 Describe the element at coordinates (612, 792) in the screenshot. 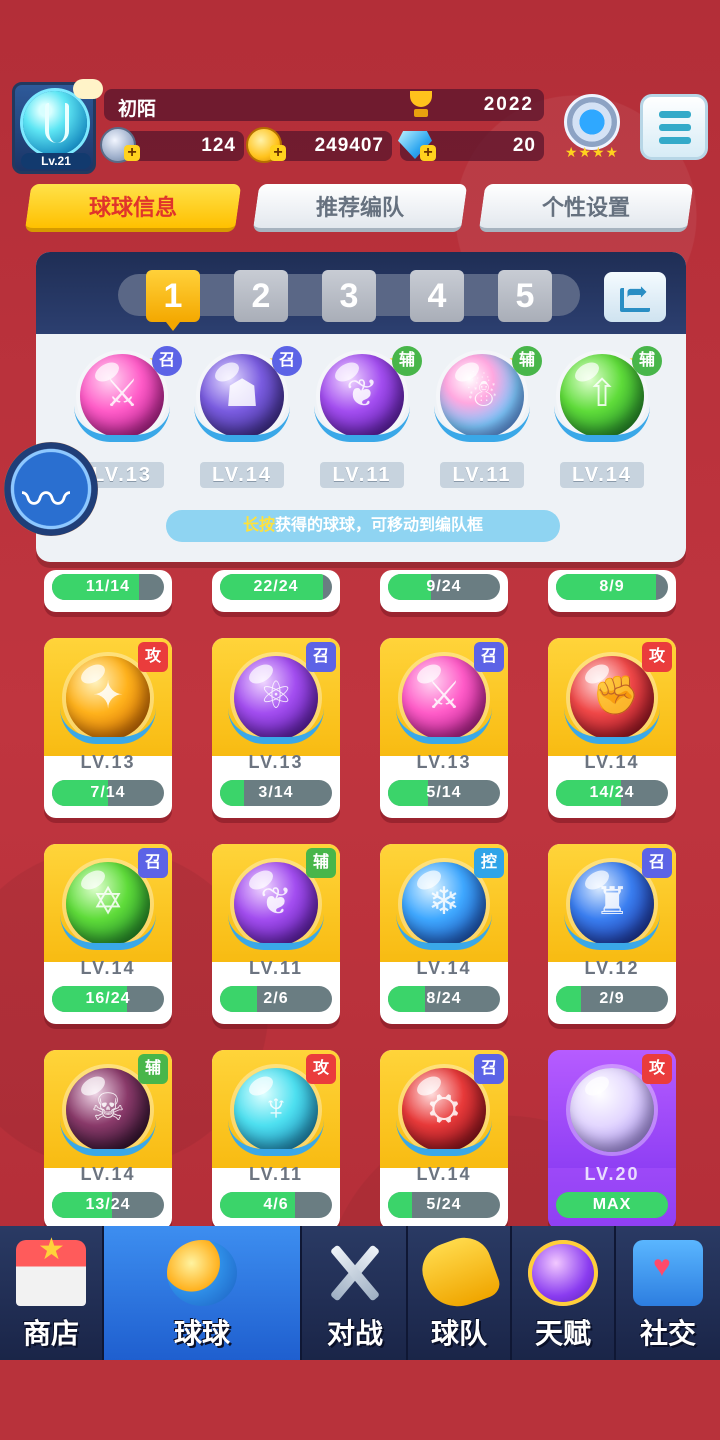

I see `progress-text: 14/24` at that location.